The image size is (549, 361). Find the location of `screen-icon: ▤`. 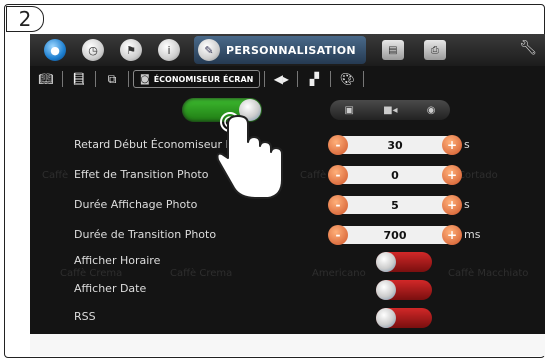

screen-icon: ▤ is located at coordinates (392, 50).